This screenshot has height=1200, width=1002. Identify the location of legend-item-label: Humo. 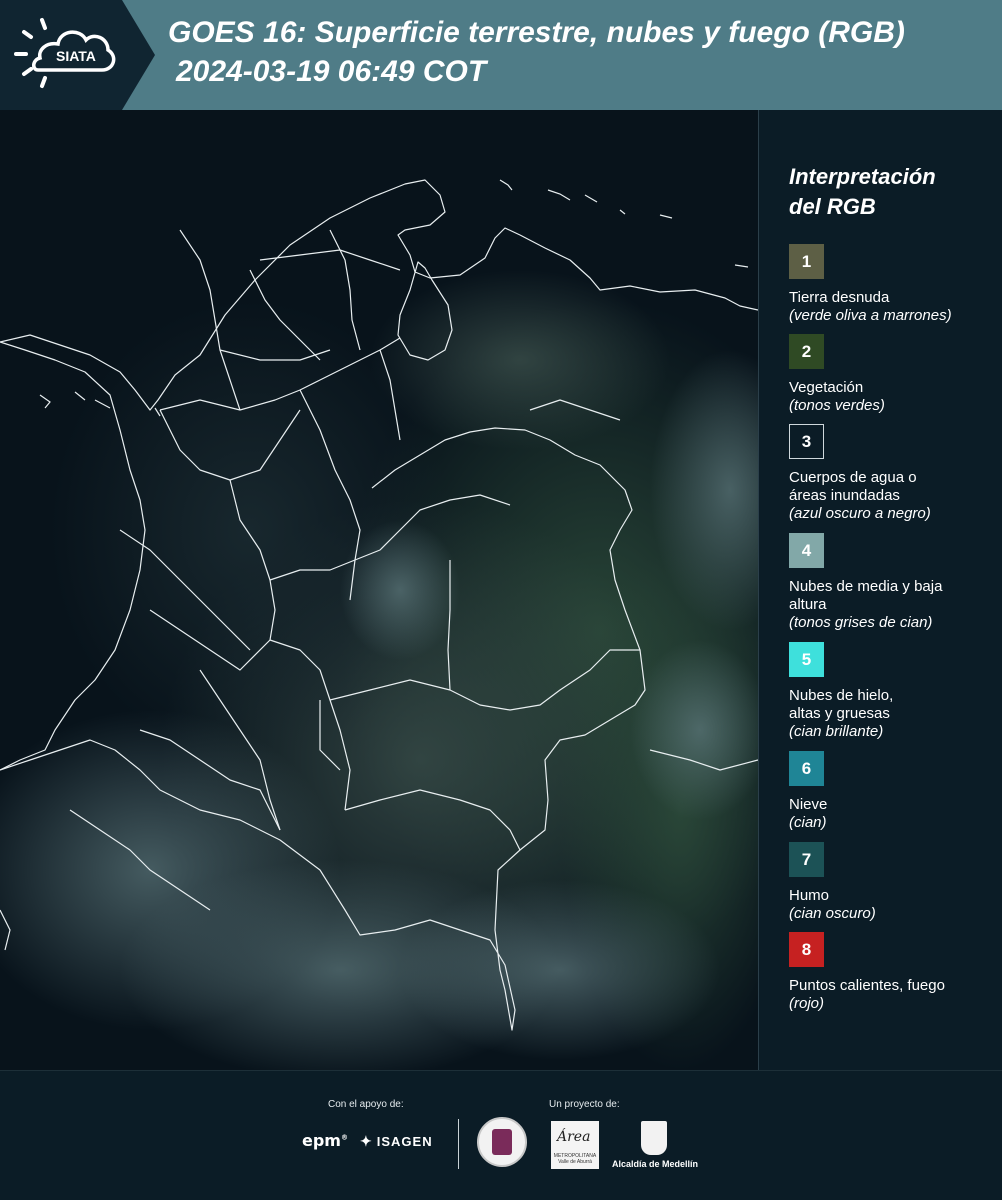
(809, 895).